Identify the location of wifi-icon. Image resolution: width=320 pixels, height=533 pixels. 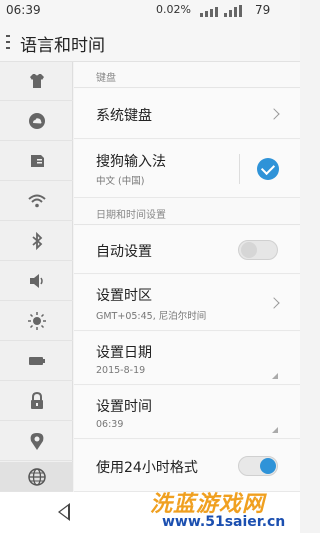
(36, 201).